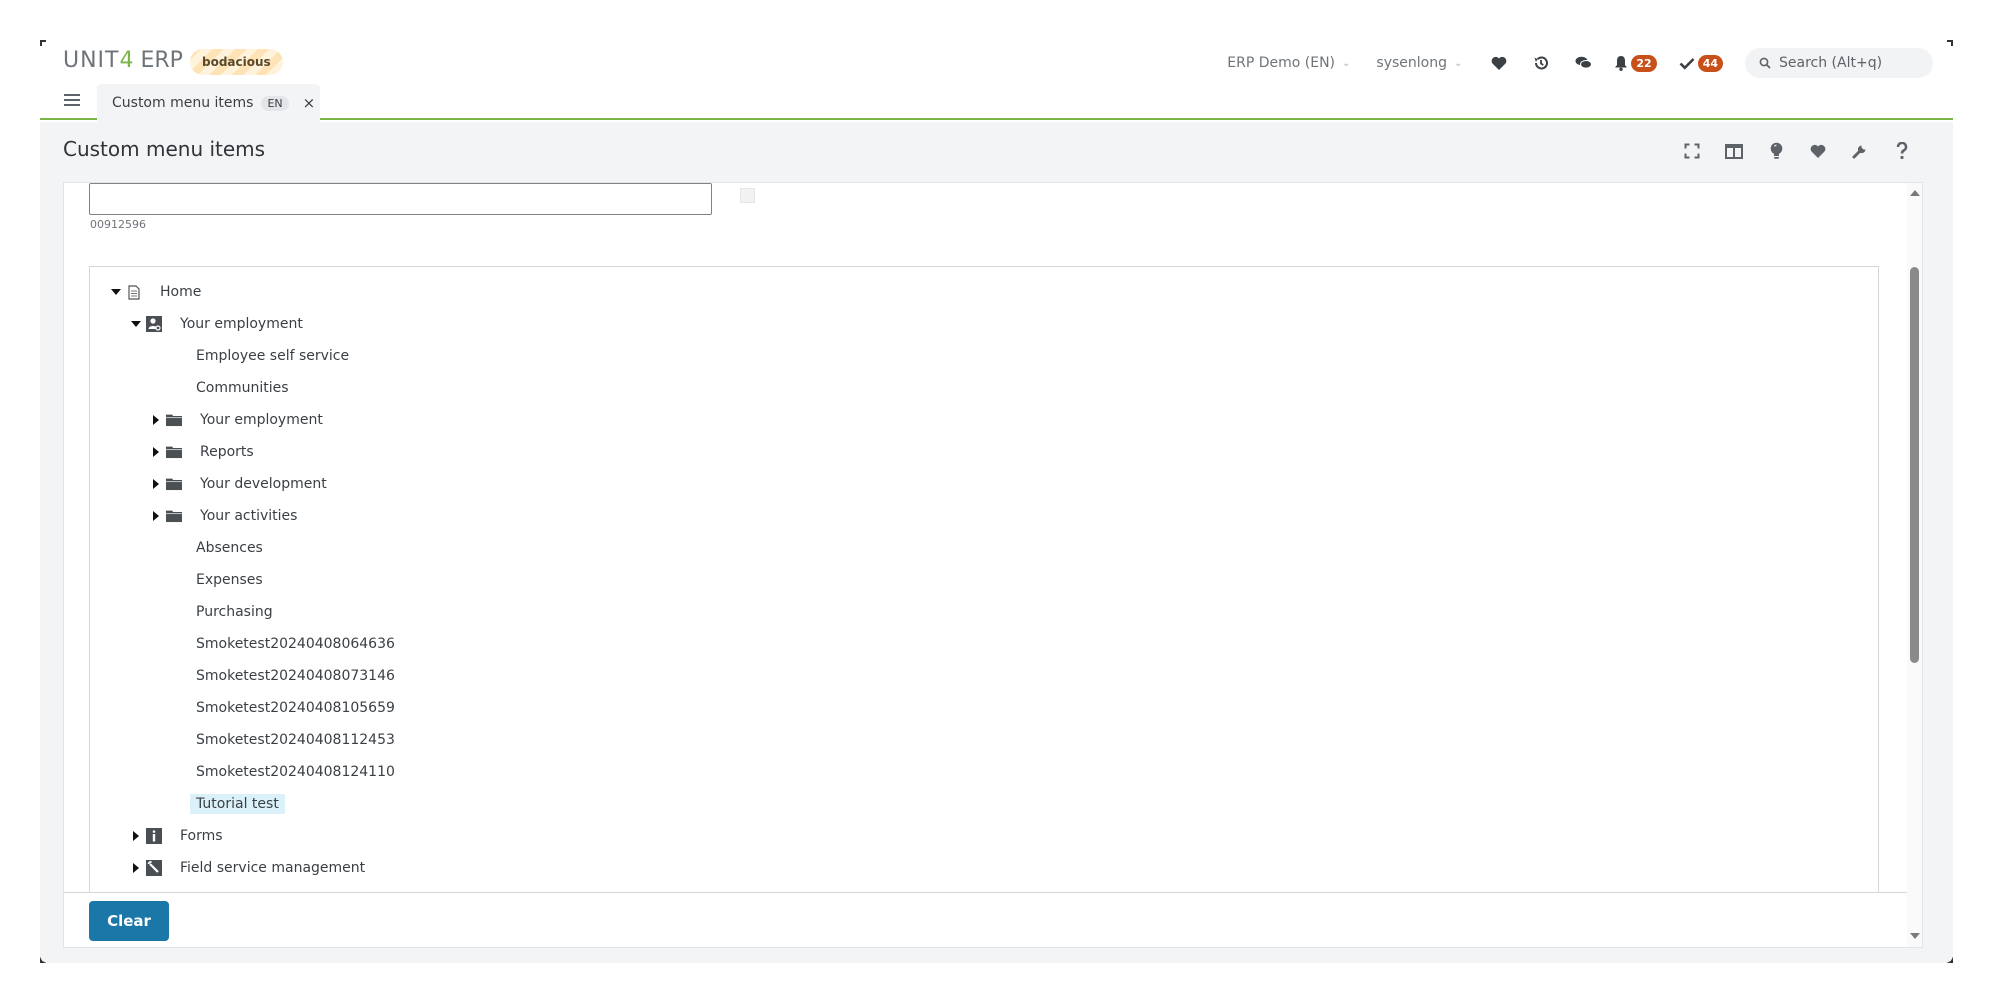  I want to click on footer-divider, so click(985, 892).